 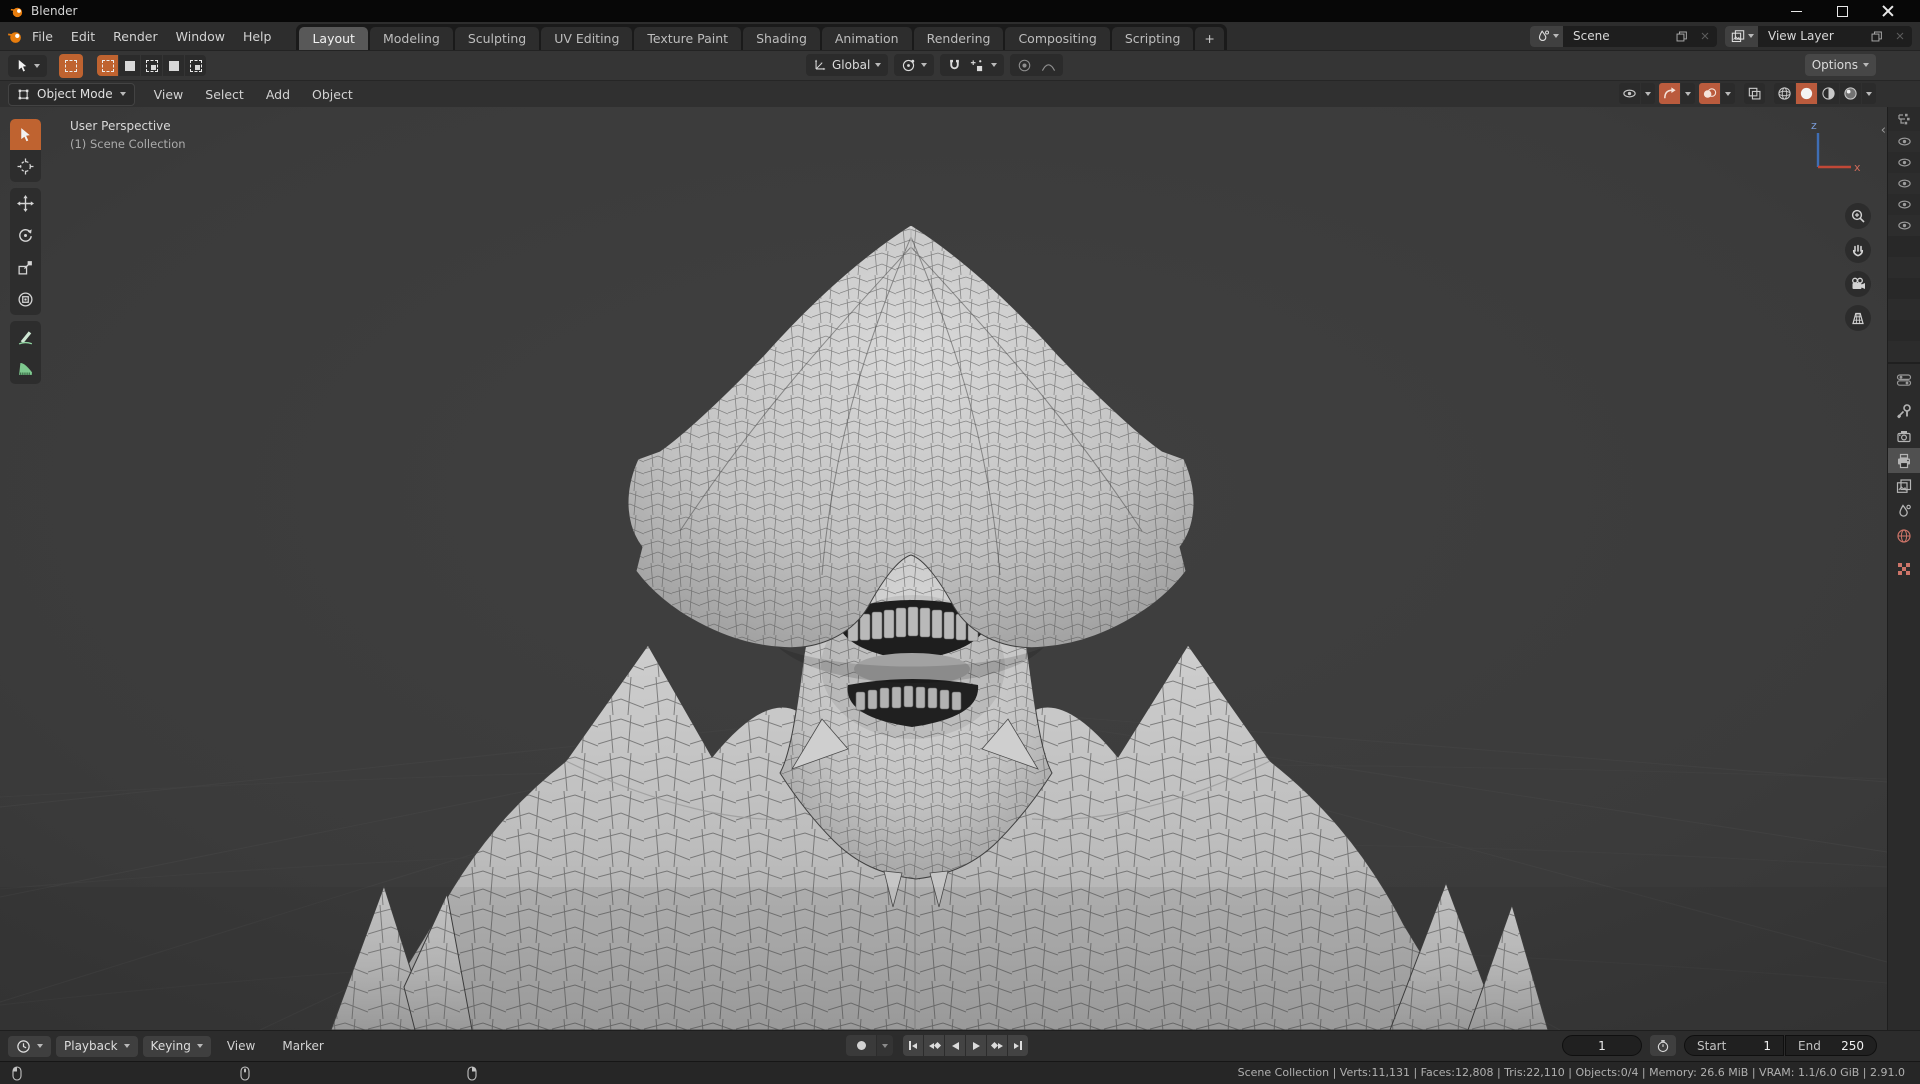 I want to click on properties-tab-world, so click(x=1904, y=535).